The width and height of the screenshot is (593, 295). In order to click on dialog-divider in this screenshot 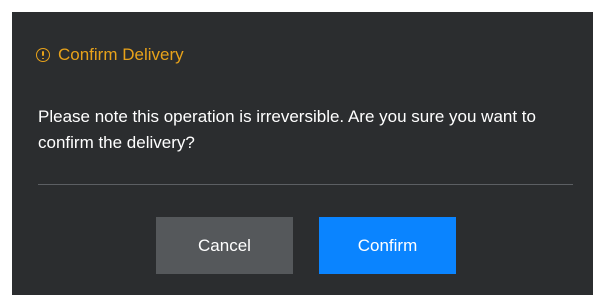, I will do `click(305, 184)`.